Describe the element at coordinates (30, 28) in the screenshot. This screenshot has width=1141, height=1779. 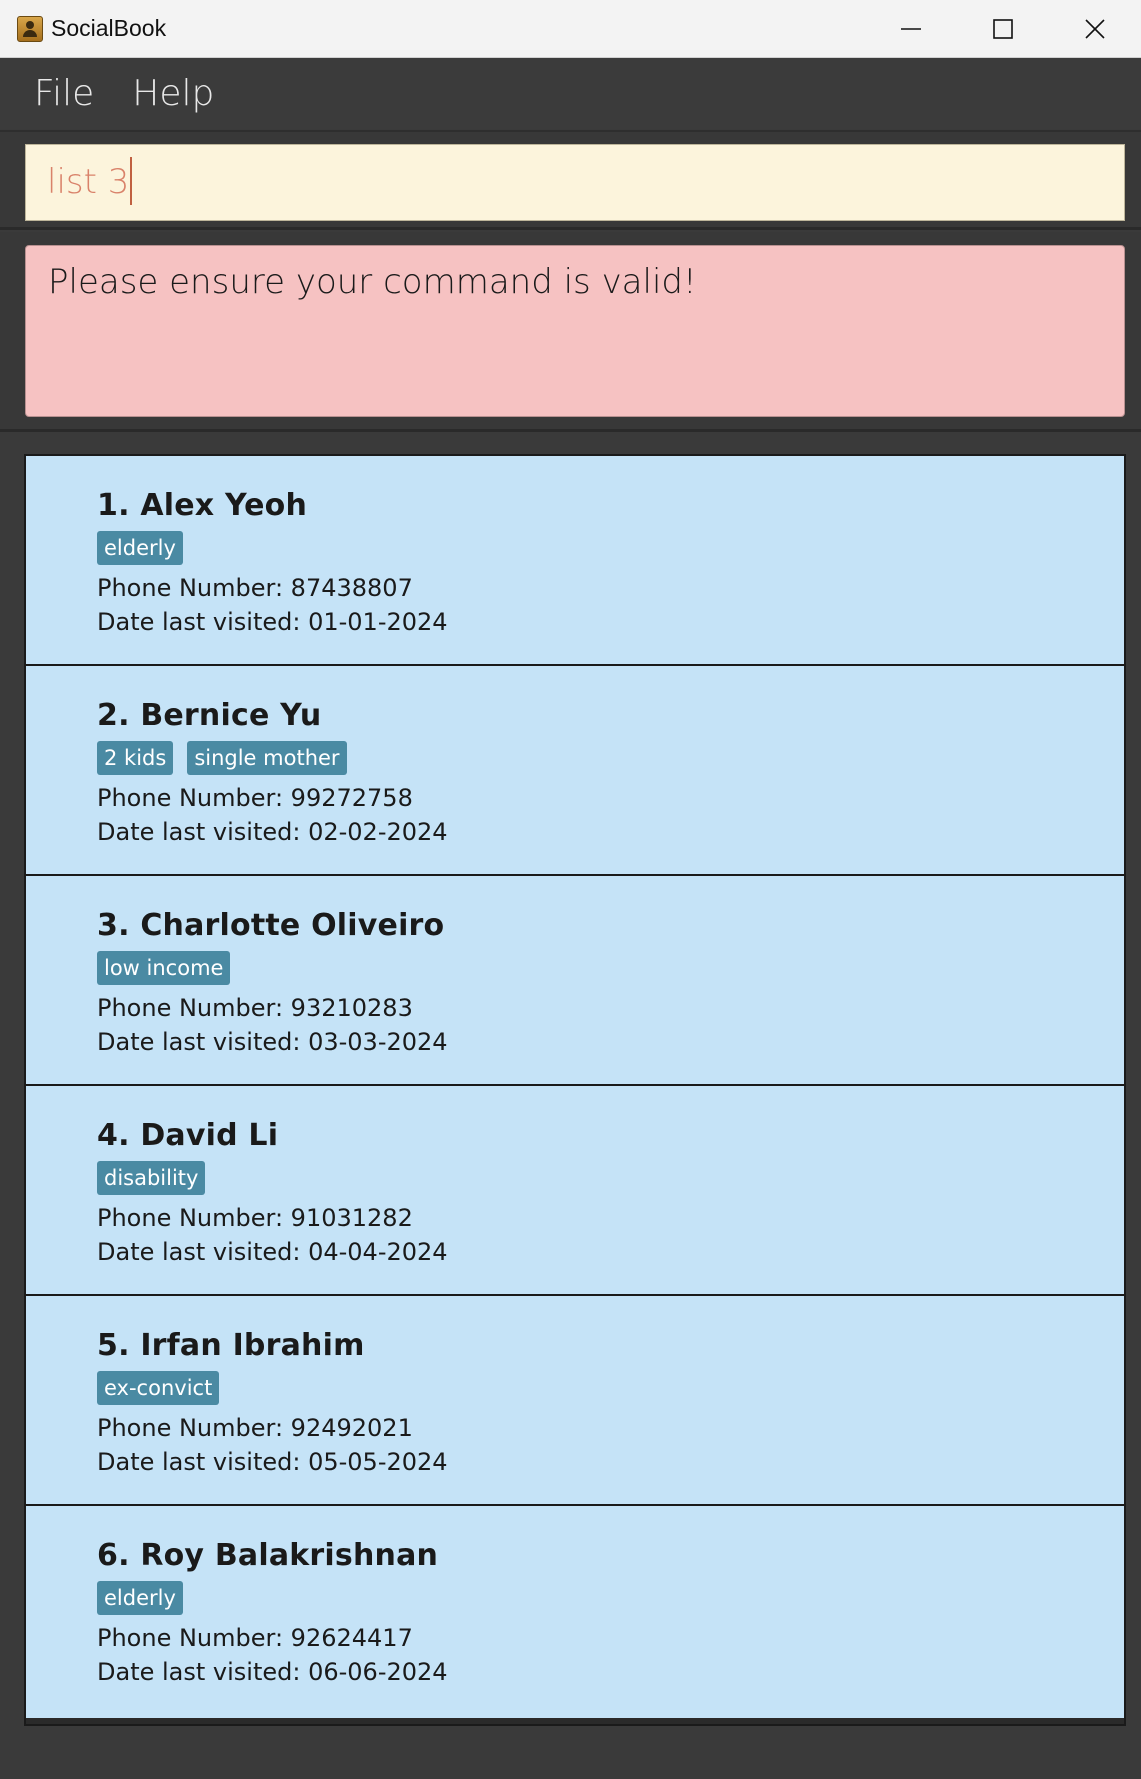
I see `address-book-icon` at that location.